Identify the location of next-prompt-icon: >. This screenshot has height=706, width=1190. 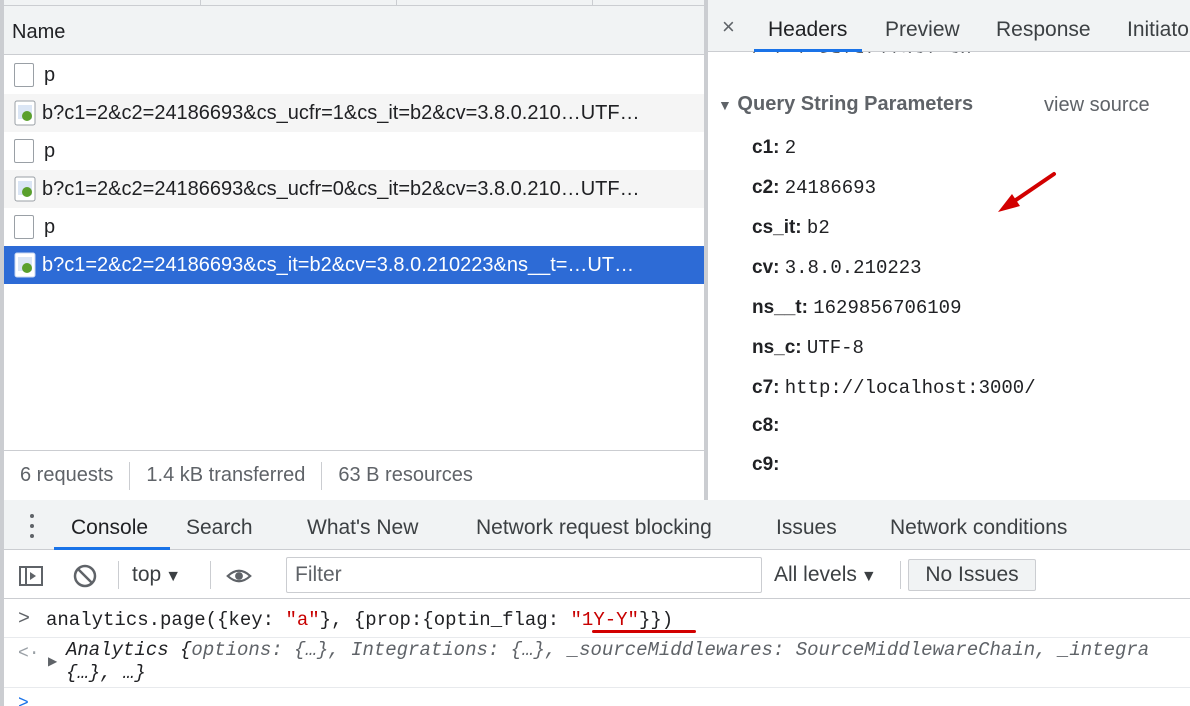
(23, 700).